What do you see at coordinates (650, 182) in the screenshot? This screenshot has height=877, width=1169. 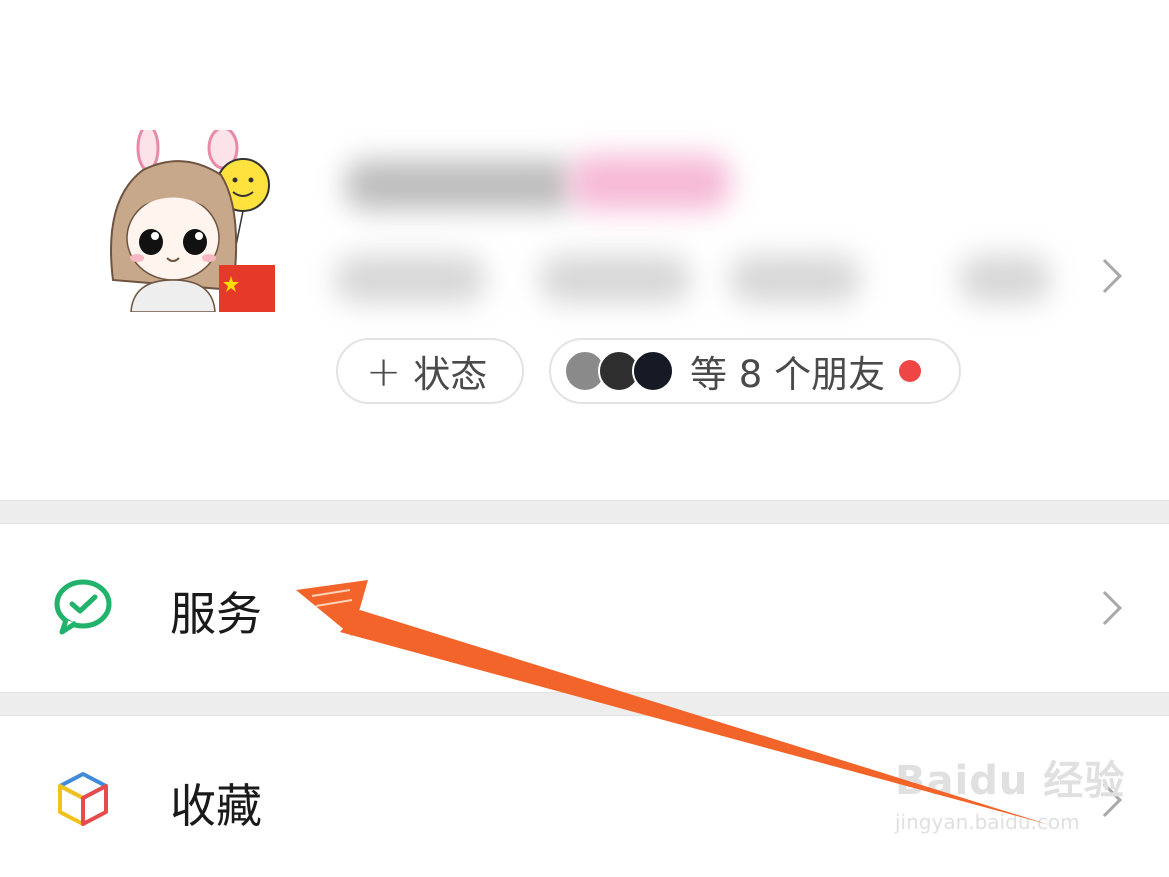 I see `nickname-redacted-accent` at bounding box center [650, 182].